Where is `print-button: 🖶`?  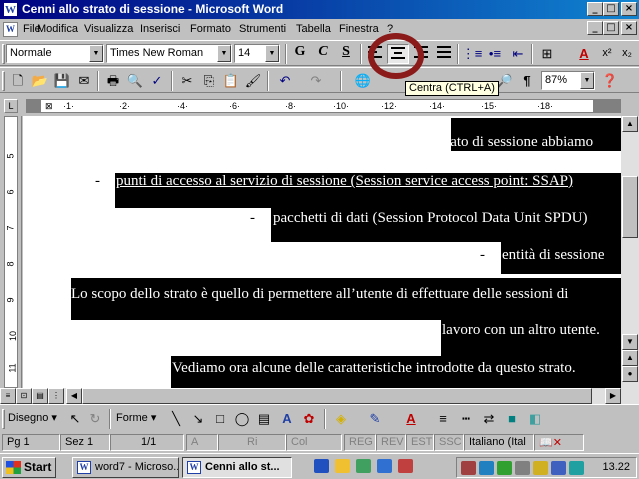
print-button: 🖶 is located at coordinates (113, 81).